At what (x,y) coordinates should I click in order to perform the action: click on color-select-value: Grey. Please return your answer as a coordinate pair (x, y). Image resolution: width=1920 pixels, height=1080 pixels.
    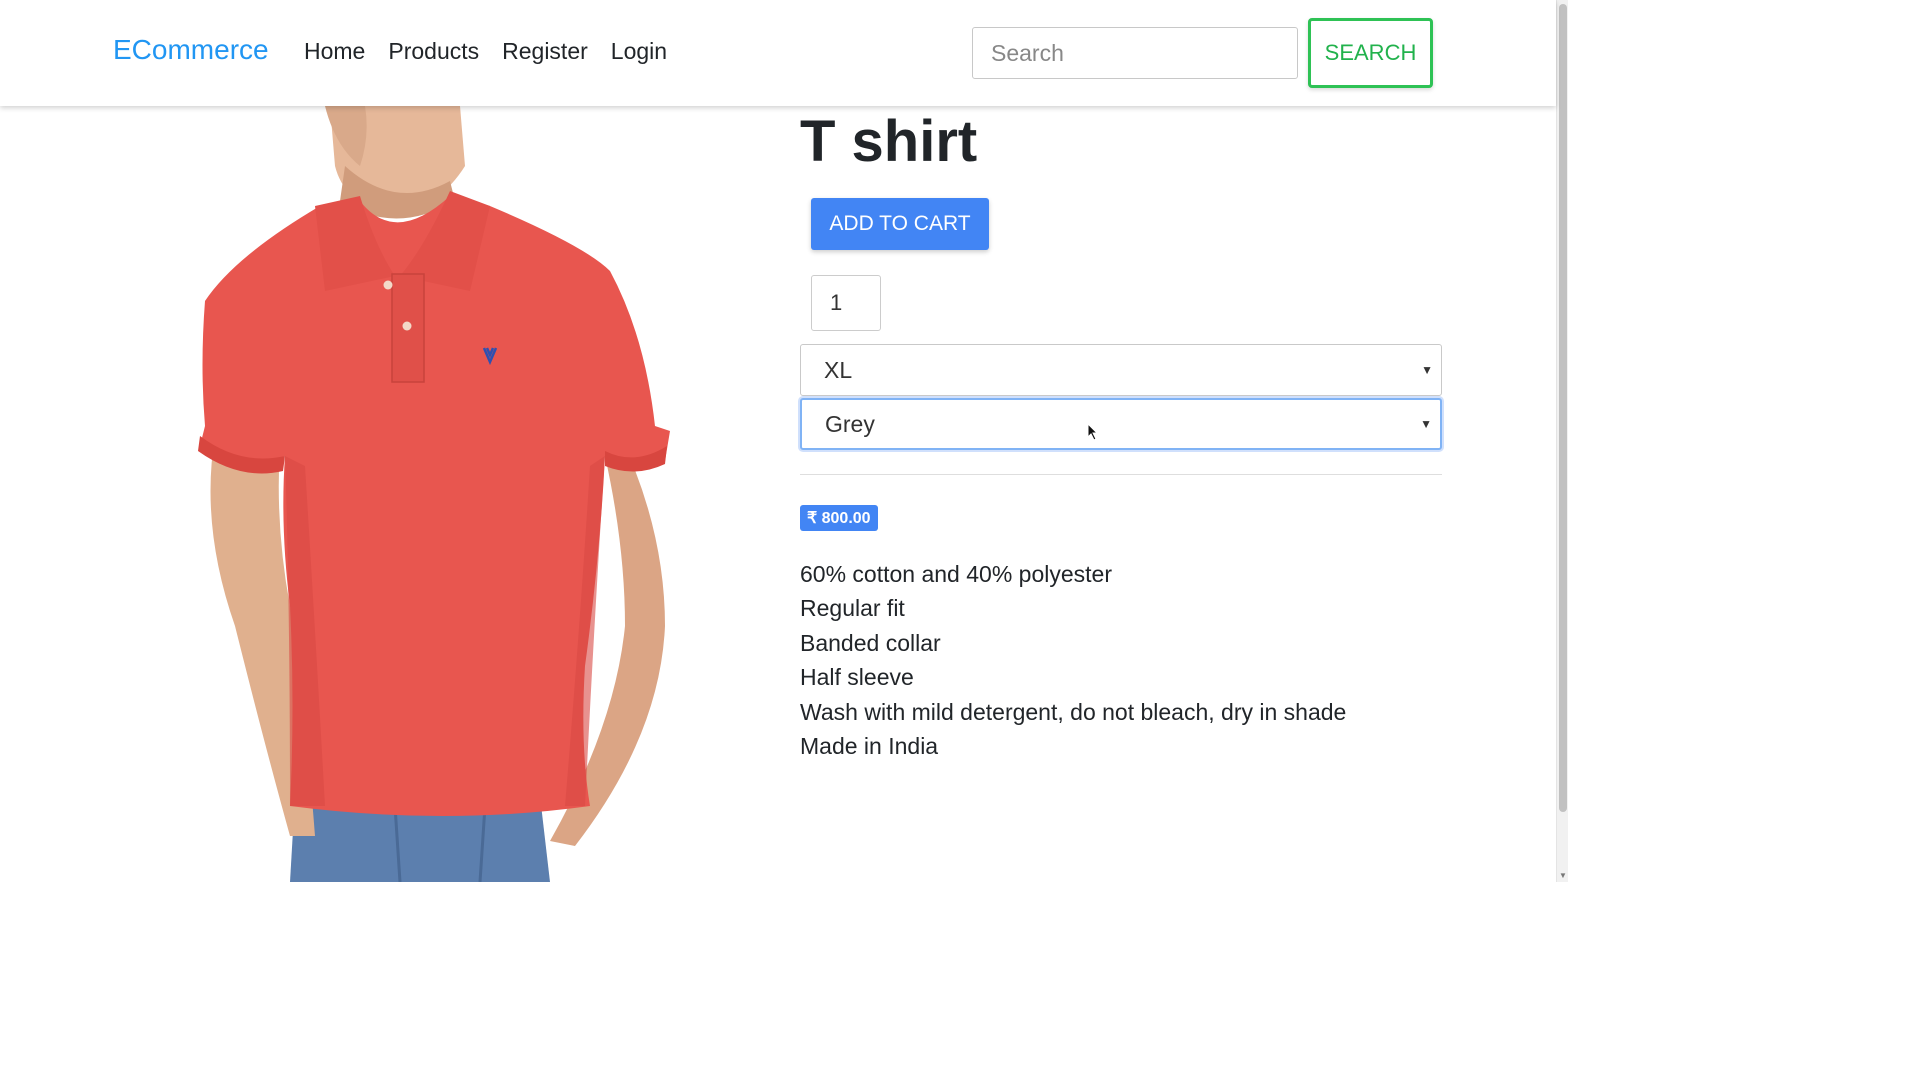
    Looking at the image, I should click on (850, 423).